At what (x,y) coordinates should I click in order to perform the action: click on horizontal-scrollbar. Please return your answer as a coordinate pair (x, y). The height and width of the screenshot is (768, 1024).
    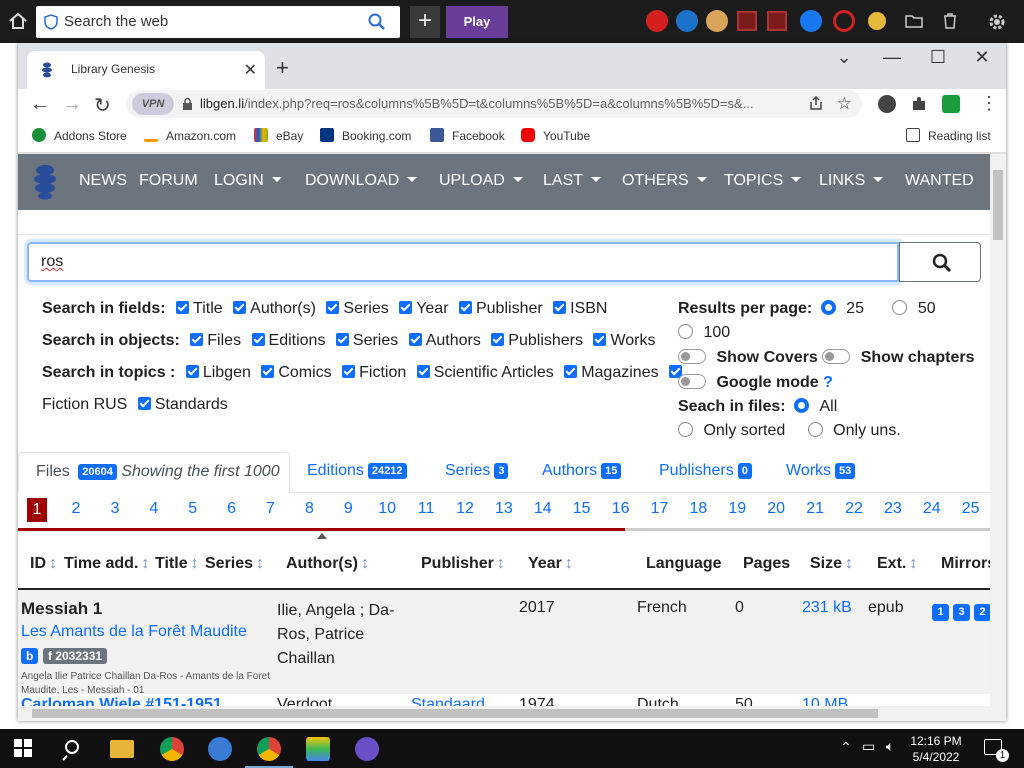
    Looking at the image, I should click on (504, 713).